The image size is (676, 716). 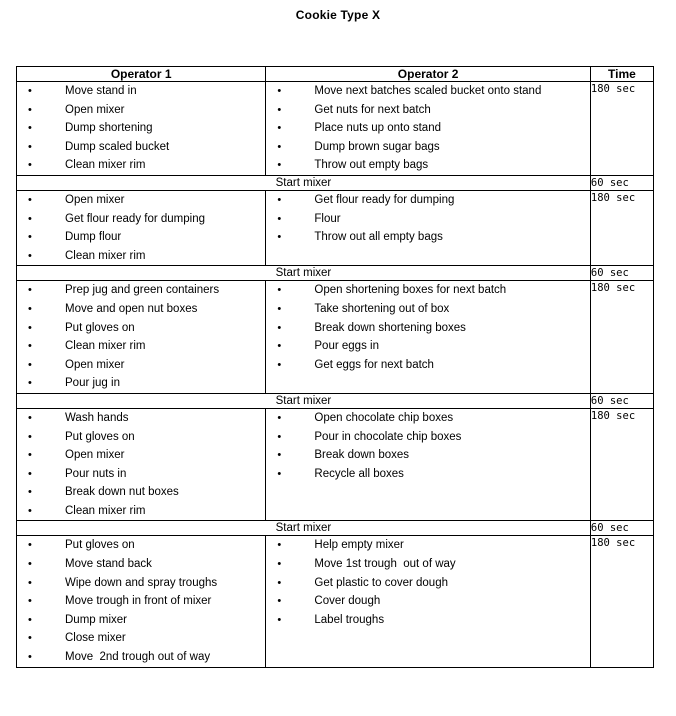 I want to click on task-item: • Break down shortening boxes, so click(x=428, y=328).